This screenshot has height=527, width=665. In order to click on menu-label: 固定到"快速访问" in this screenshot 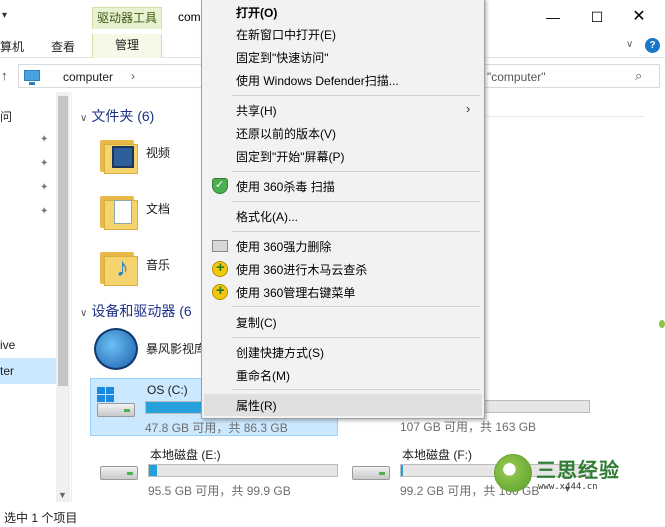, I will do `click(282, 58)`.